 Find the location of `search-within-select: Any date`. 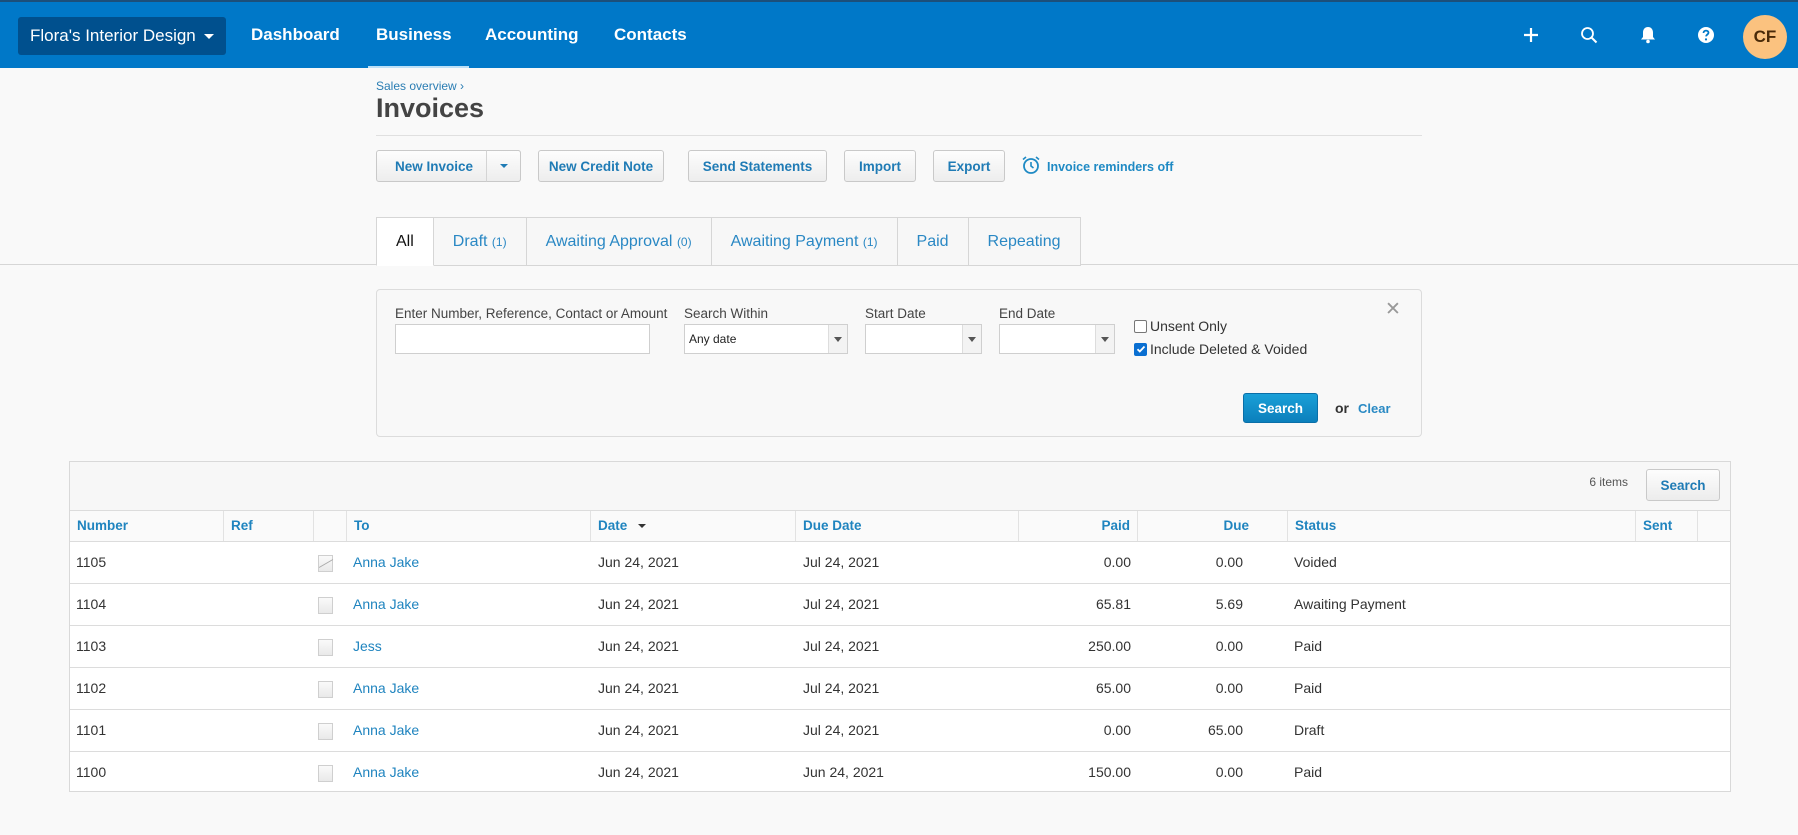

search-within-select: Any date is located at coordinates (766, 339).